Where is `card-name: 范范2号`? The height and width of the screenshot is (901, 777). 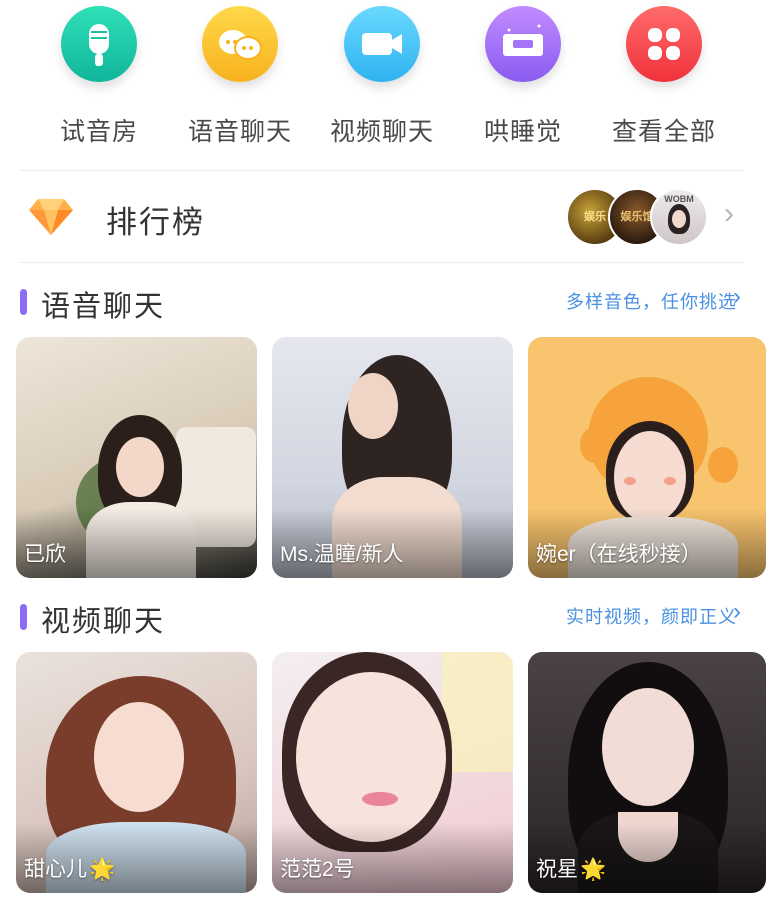 card-name: 范范2号 is located at coordinates (317, 869).